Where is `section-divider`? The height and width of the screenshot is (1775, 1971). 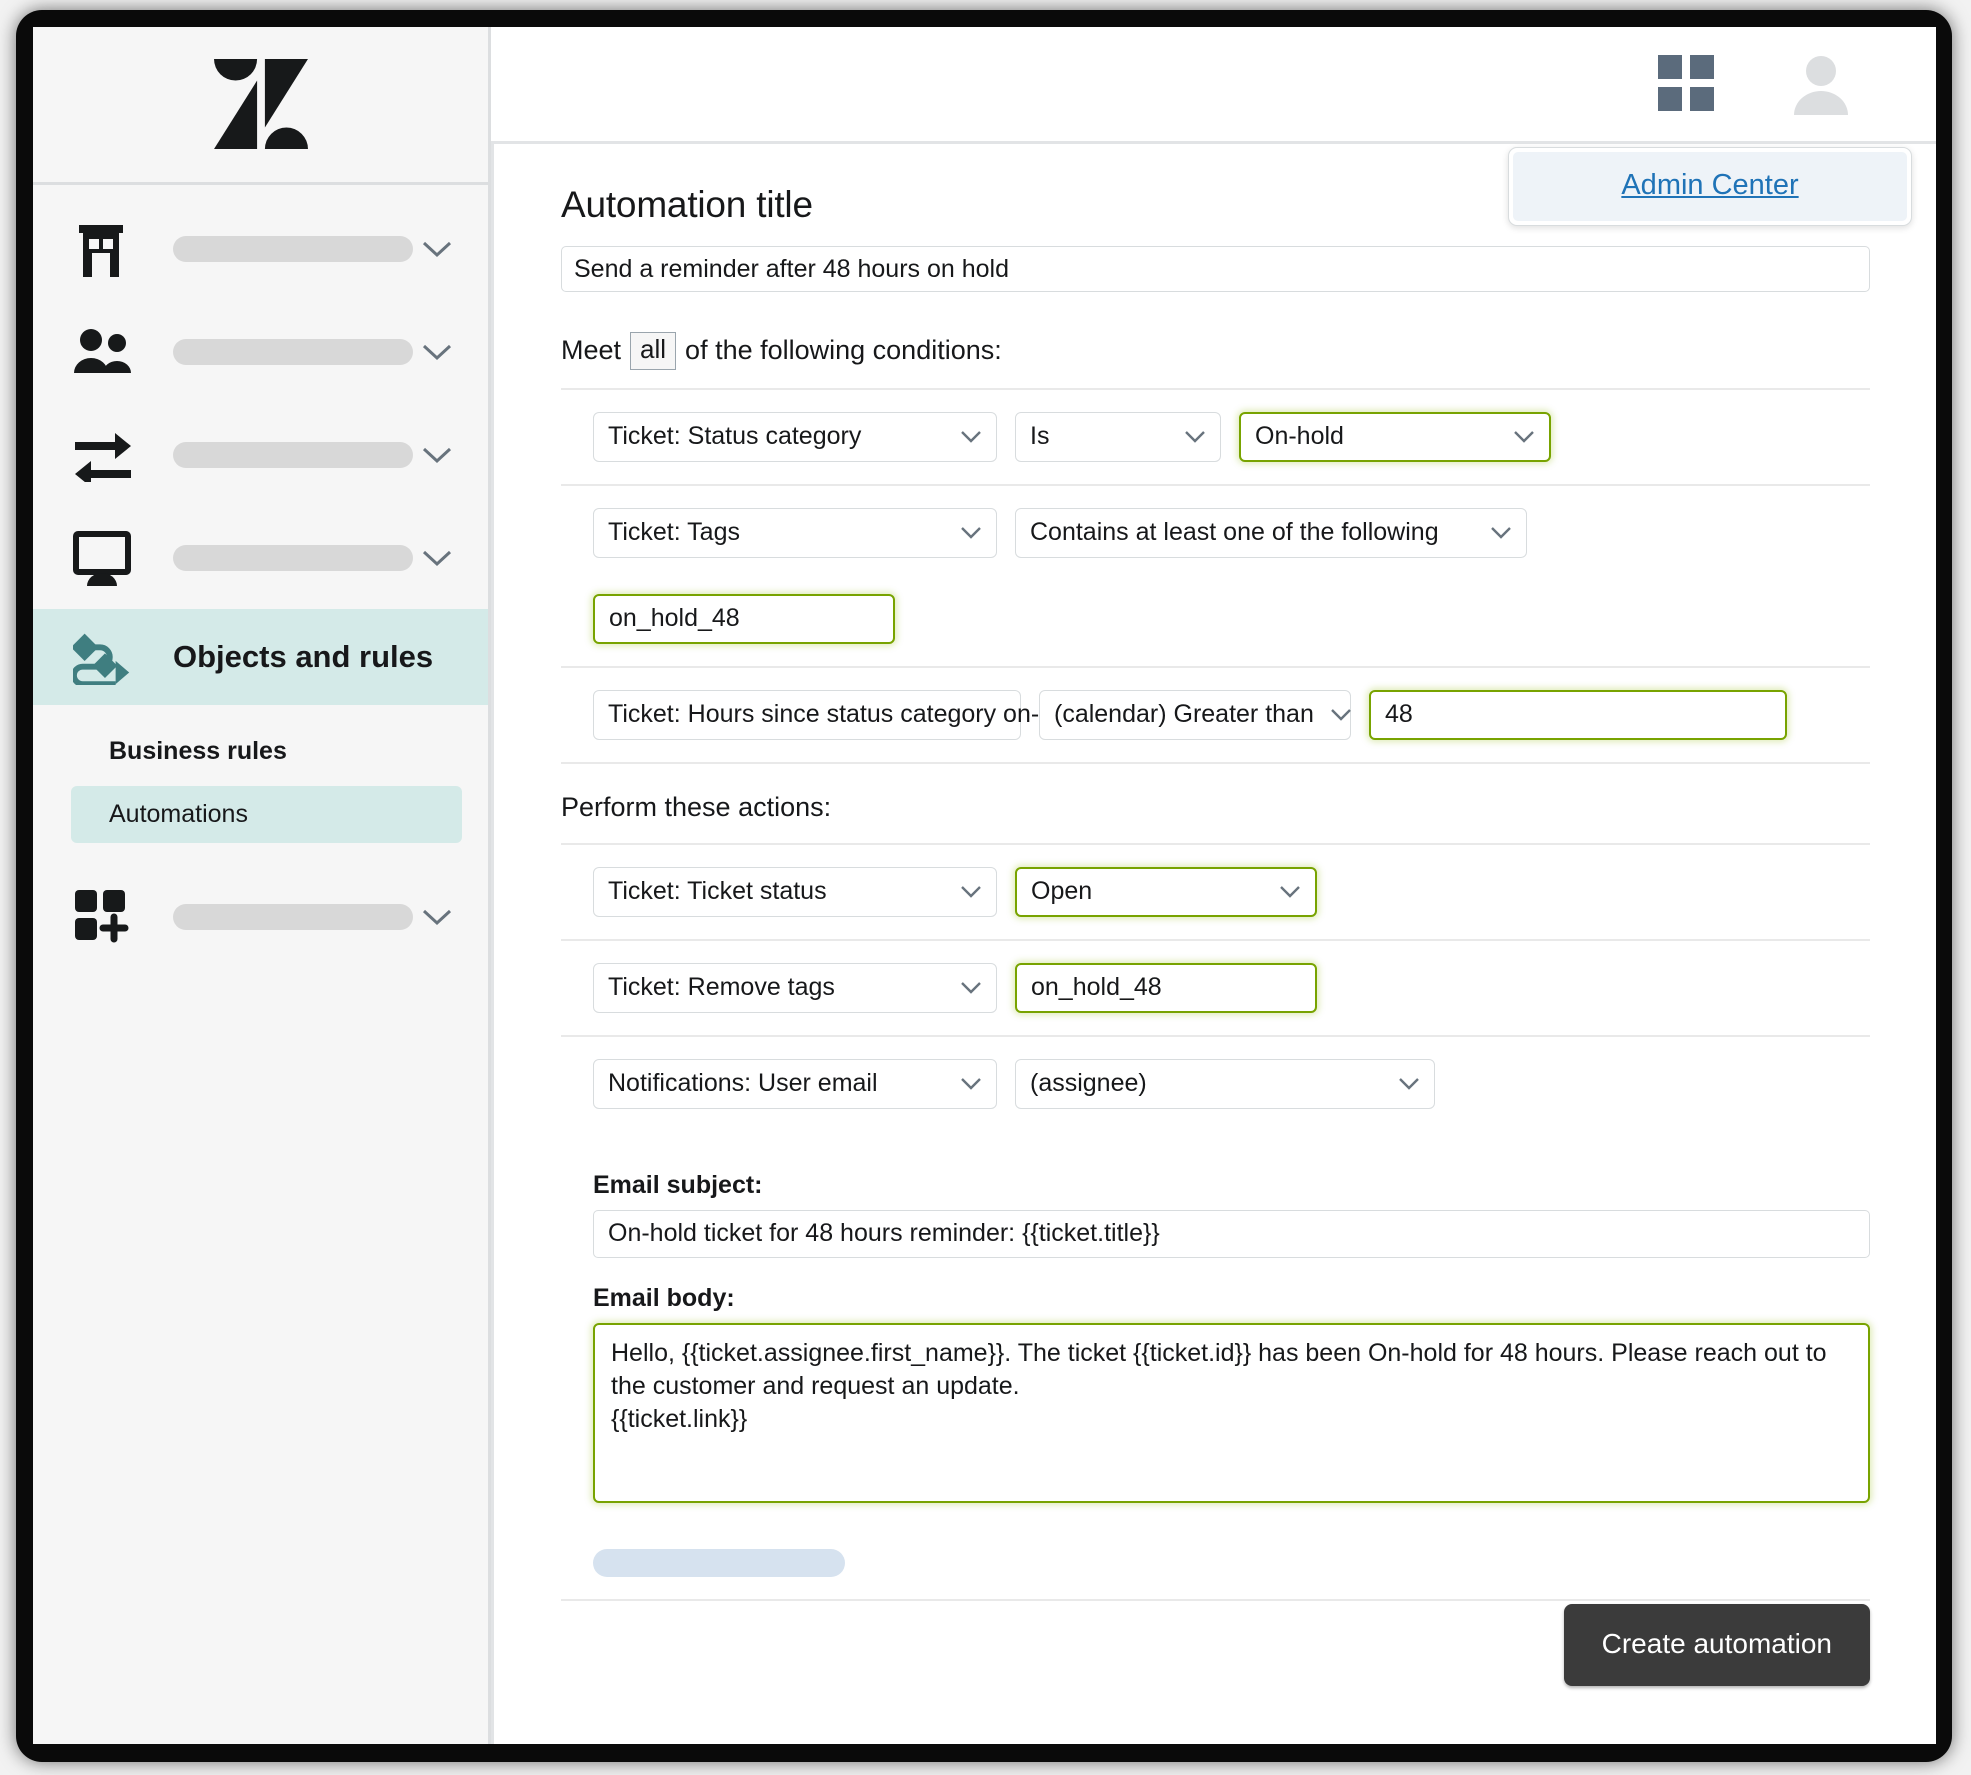
section-divider is located at coordinates (1215, 1599).